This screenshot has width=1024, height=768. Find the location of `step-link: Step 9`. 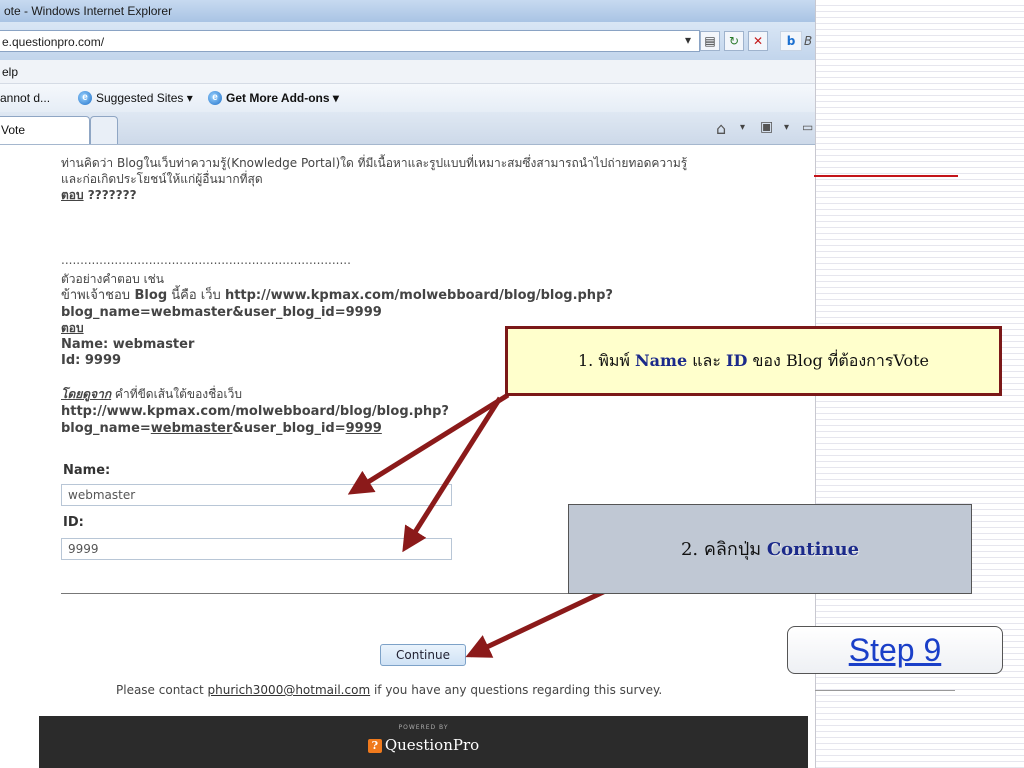

step-link: Step 9 is located at coordinates (895, 650).